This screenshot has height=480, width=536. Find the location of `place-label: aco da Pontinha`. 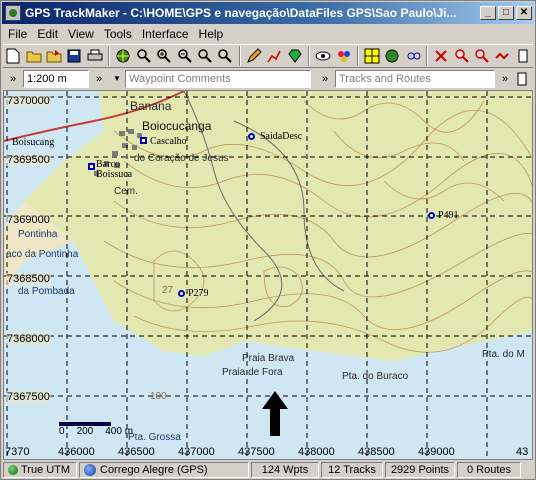

place-label: aco da Pontinha is located at coordinates (42, 254).